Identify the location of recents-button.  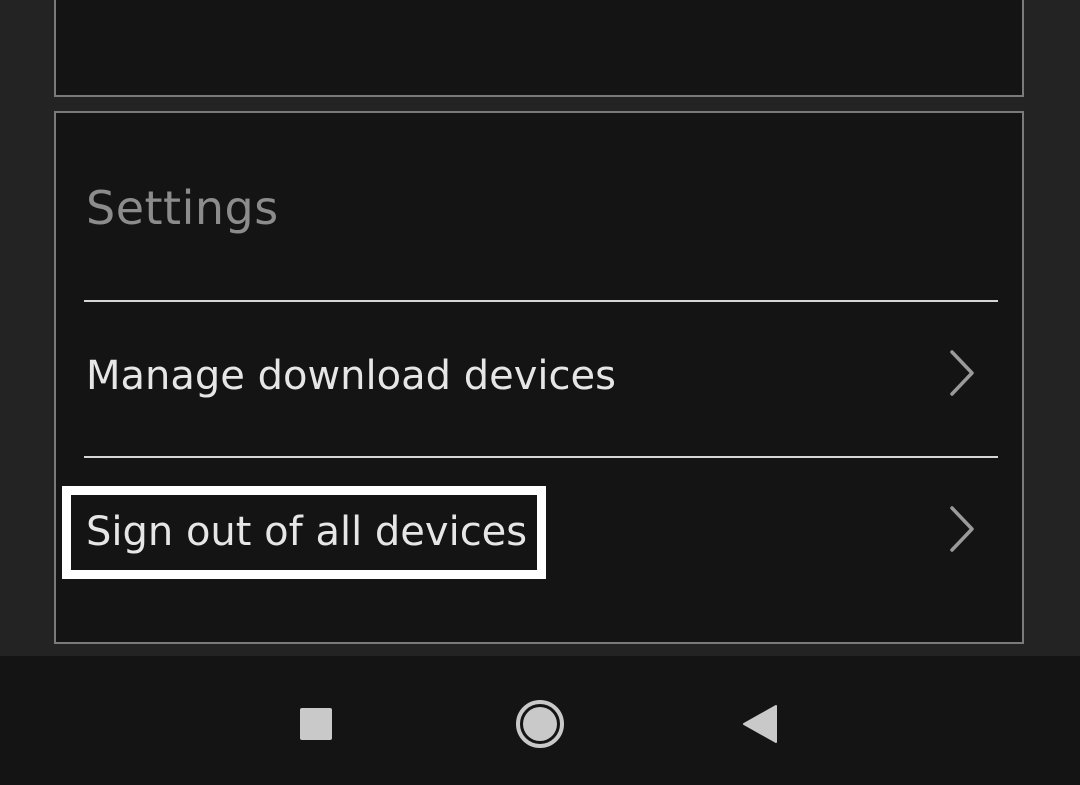
(316, 724).